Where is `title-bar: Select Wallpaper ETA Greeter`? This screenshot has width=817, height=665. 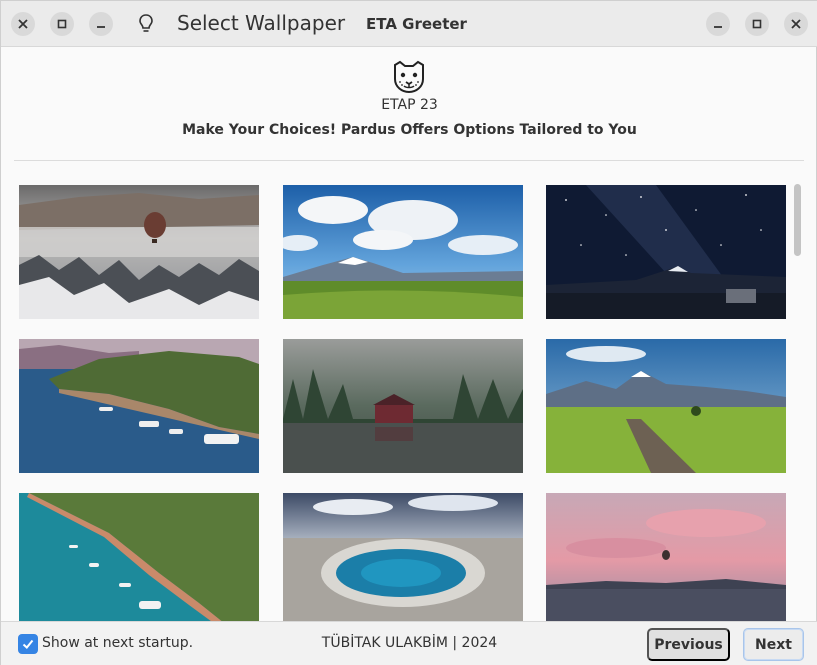
title-bar: Select Wallpaper ETA Greeter is located at coordinates (409, 24).